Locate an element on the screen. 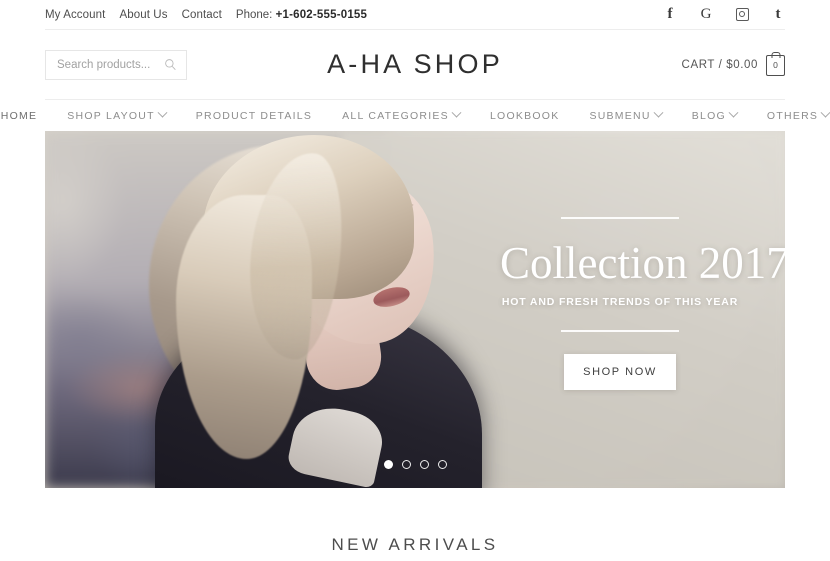 This screenshot has height=561, width=830. facebook-icon: f is located at coordinates (670, 15).